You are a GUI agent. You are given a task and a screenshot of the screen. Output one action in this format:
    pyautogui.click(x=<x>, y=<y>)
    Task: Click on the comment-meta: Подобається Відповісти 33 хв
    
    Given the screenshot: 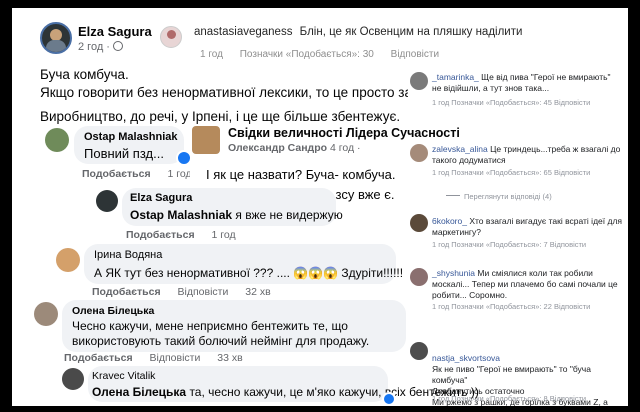 What is the action you would take?
    pyautogui.click(x=160, y=358)
    